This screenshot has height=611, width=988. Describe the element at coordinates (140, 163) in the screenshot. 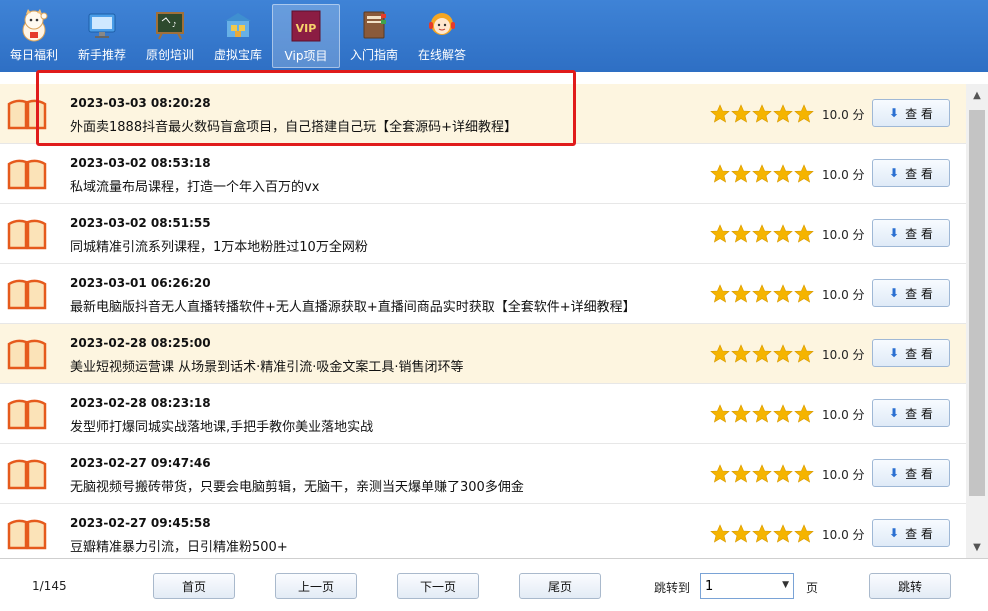

I see `item-date: 2023-03-02 08:53:18` at that location.